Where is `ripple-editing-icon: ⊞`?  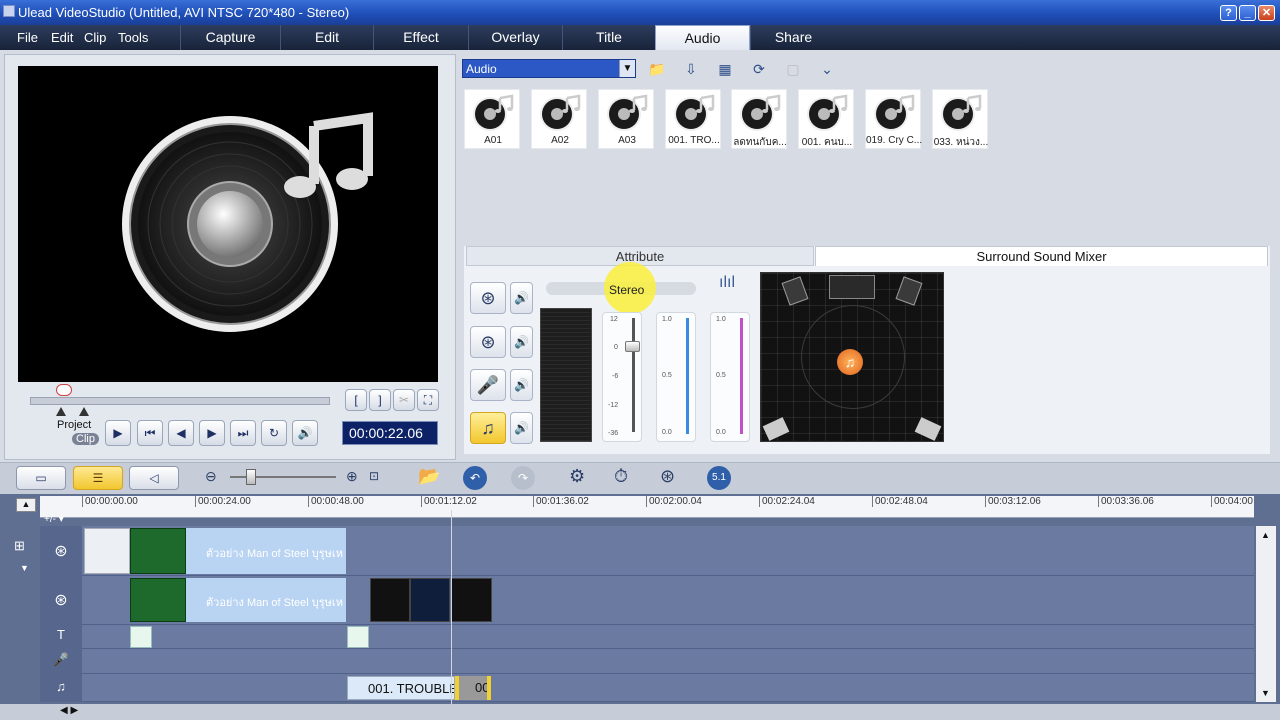
ripple-editing-icon: ⊞ is located at coordinates (19, 546).